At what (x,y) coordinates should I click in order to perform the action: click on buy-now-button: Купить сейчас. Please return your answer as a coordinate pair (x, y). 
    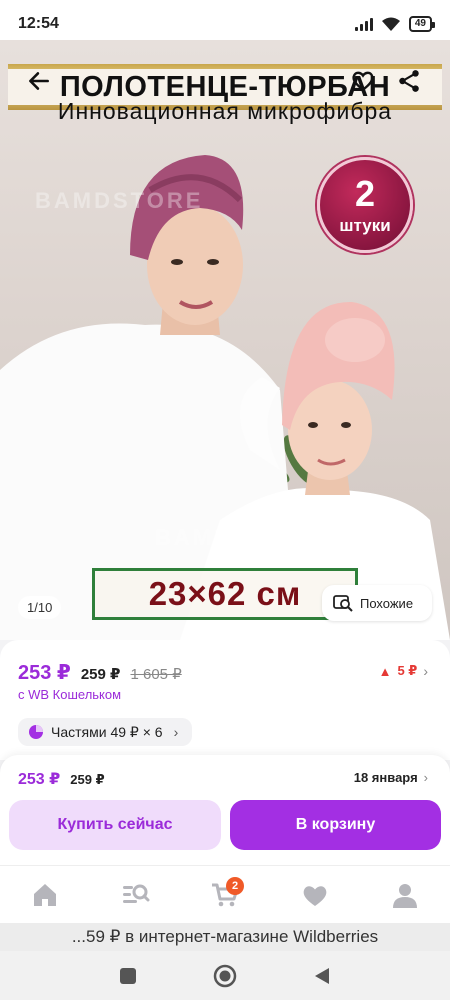
    Looking at the image, I should click on (115, 825).